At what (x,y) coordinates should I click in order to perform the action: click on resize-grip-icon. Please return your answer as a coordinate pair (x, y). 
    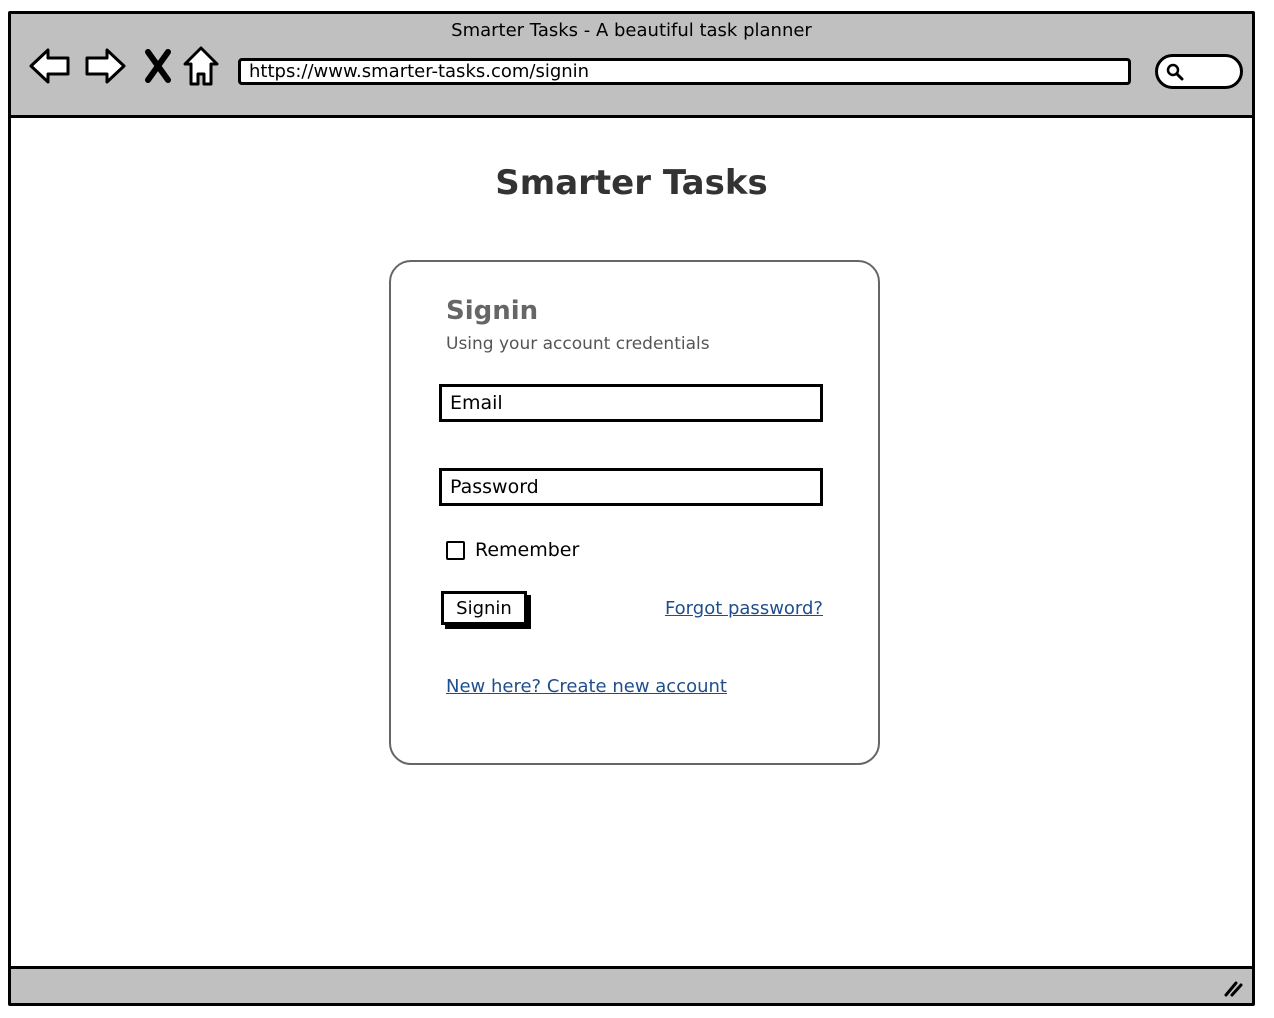
    Looking at the image, I should click on (1233, 988).